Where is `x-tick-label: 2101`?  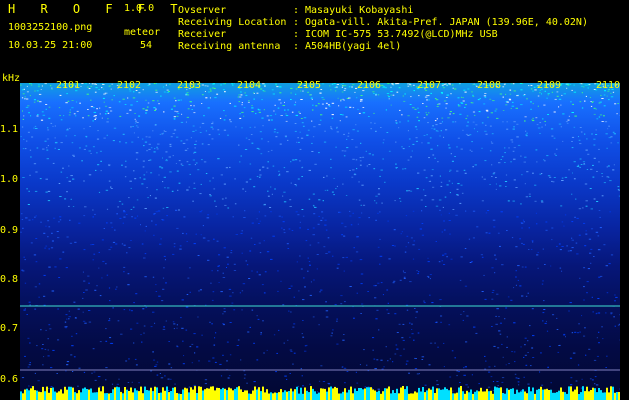
x-tick-label: 2101 is located at coordinates (68, 85).